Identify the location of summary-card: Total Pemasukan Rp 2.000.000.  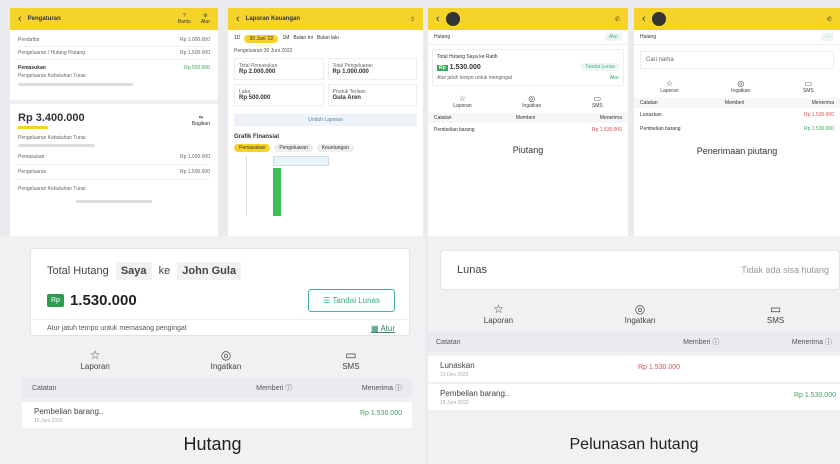
(279, 69).